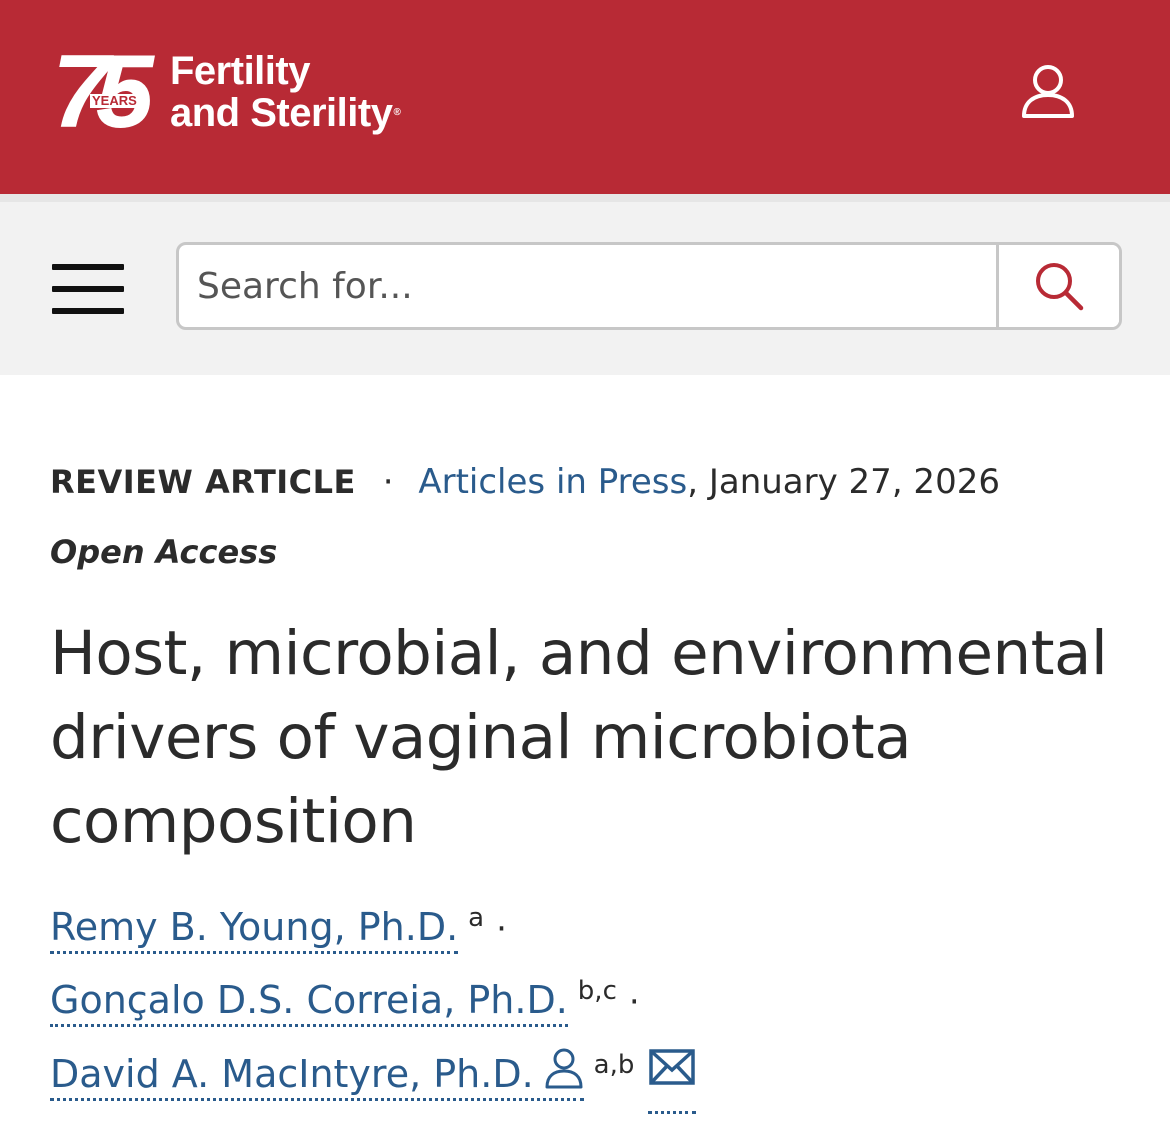 Image resolution: width=1170 pixels, height=1127 pixels. I want to click on author-item: Gonçalo D.S. Correia, Ph.D. b,c ·, so click(590, 1001).